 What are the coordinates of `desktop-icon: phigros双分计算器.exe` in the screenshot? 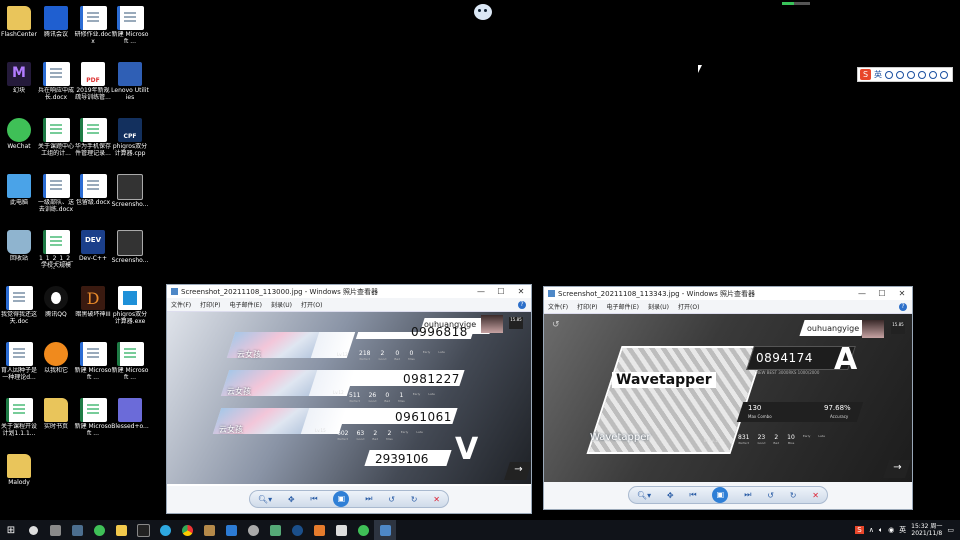 It's located at (130, 304).